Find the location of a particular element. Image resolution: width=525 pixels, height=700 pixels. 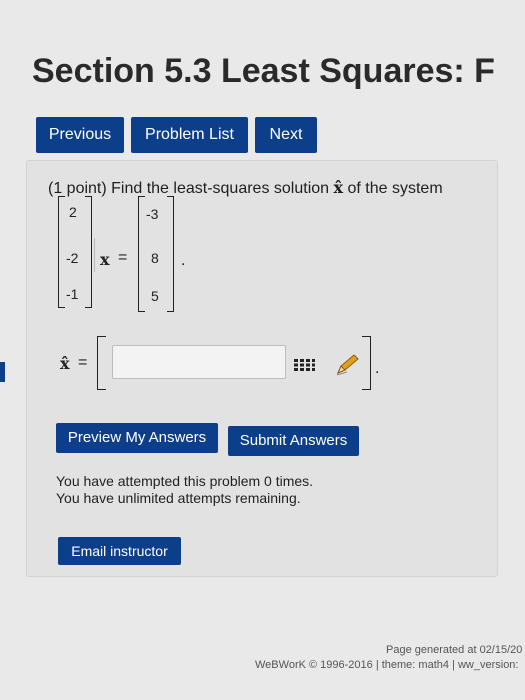

matrix-a-cell: 2 is located at coordinates (73, 212).